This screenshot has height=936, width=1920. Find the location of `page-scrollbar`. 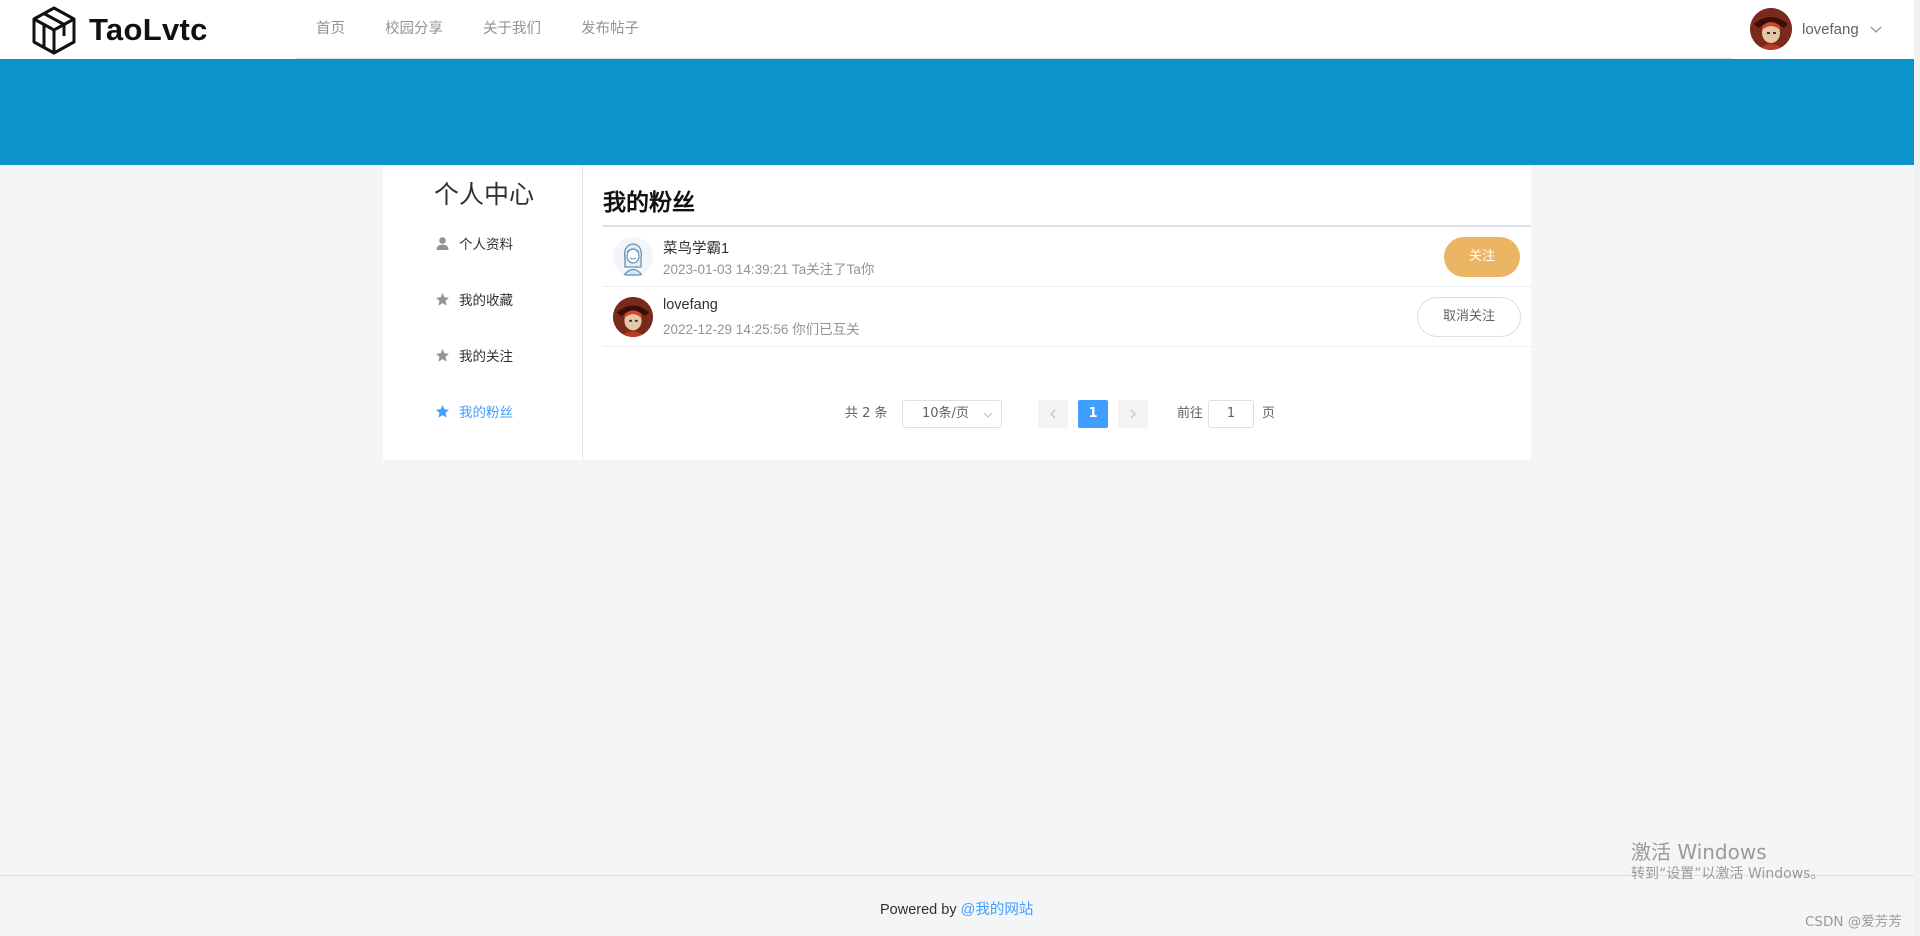

page-scrollbar is located at coordinates (1917, 468).